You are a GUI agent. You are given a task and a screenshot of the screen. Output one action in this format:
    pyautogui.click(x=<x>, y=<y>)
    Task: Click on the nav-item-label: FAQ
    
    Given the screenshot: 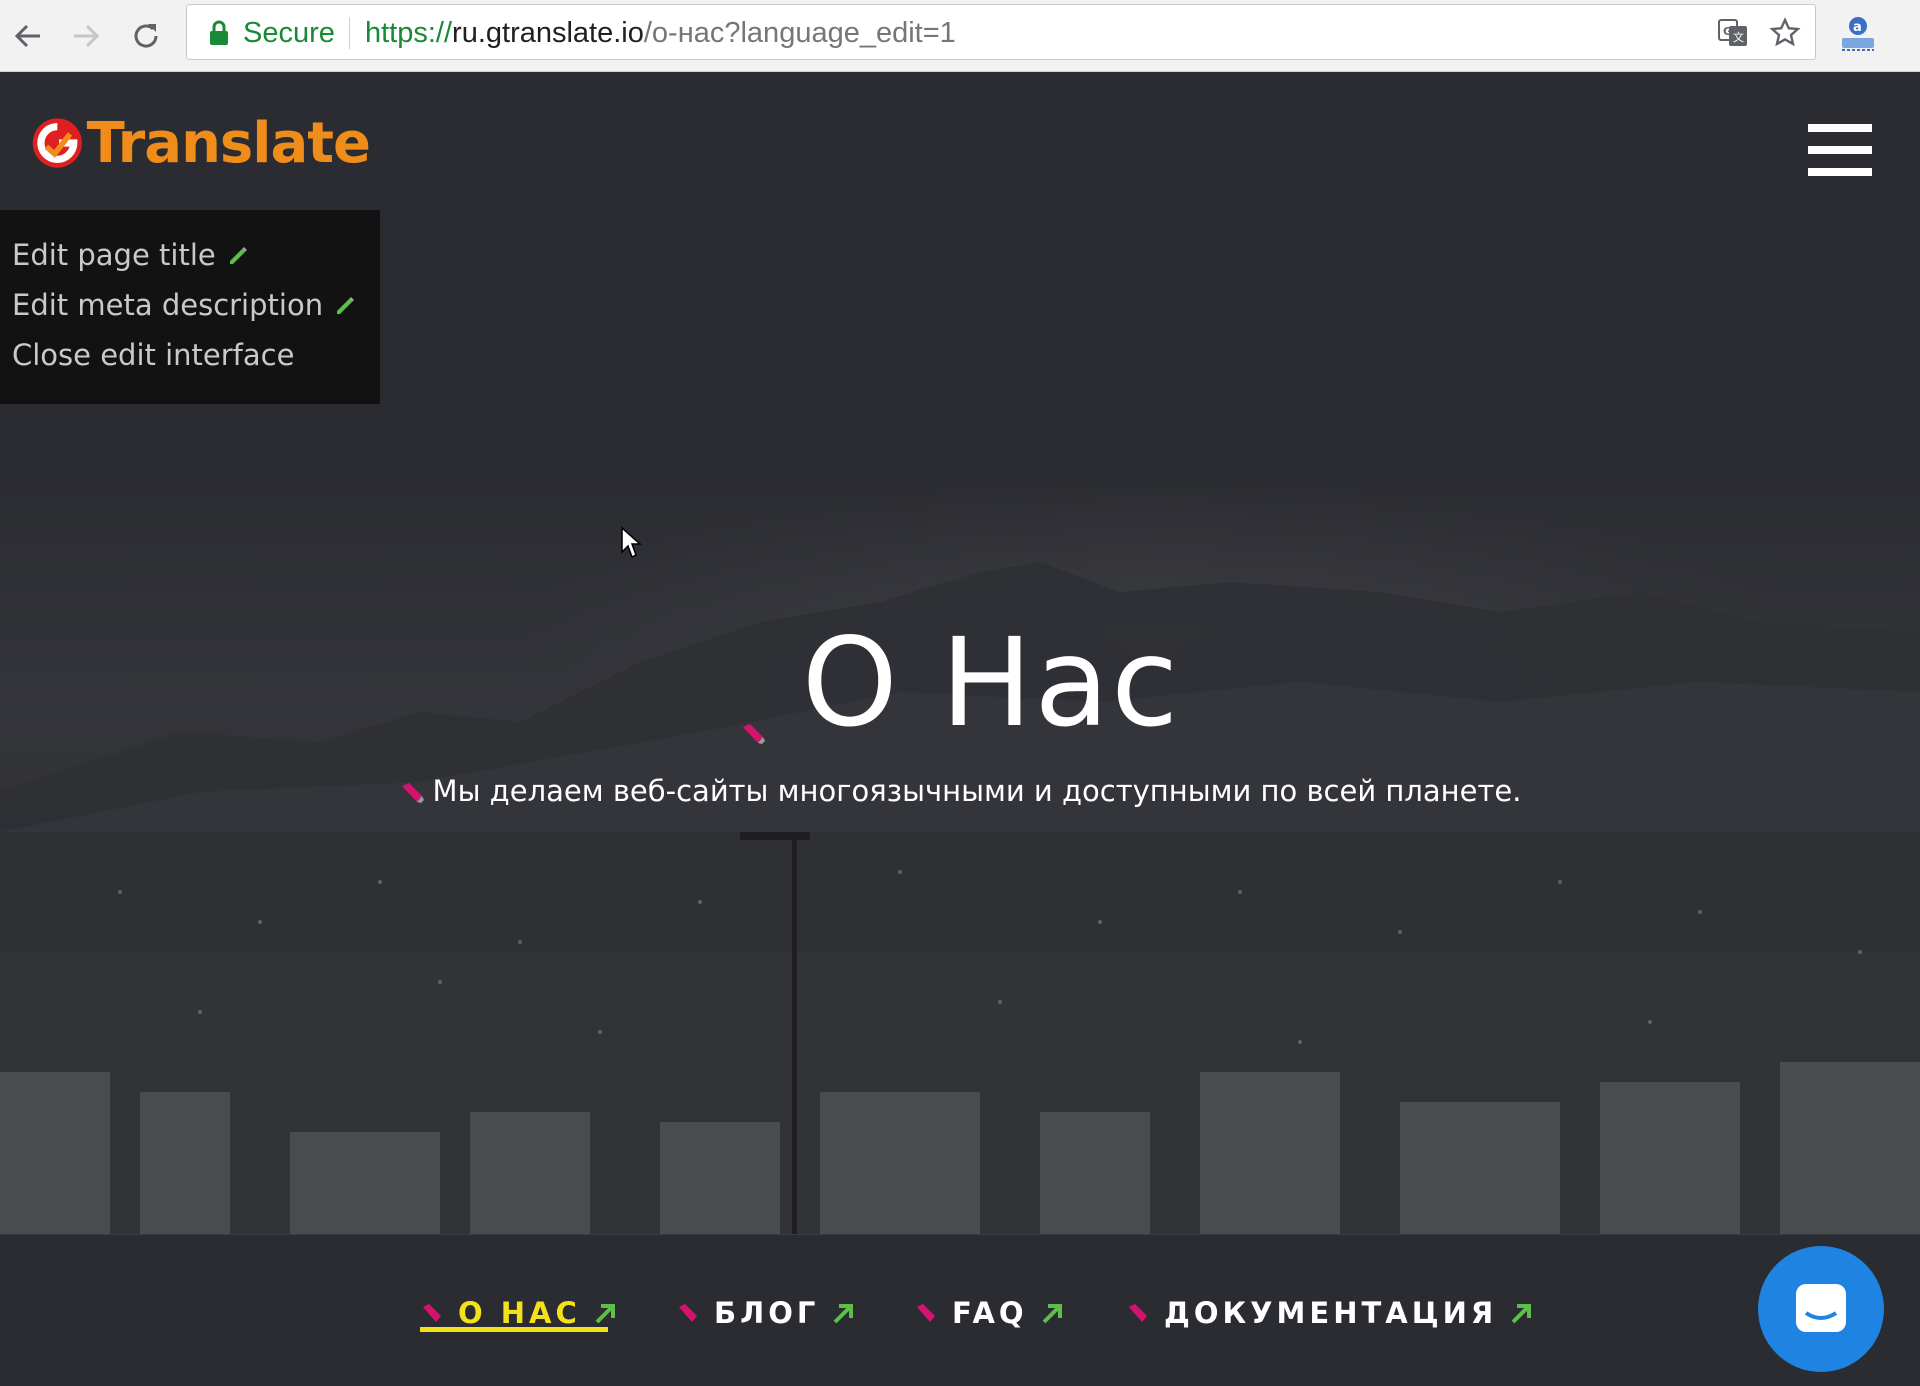 What is the action you would take?
    pyautogui.click(x=990, y=1313)
    